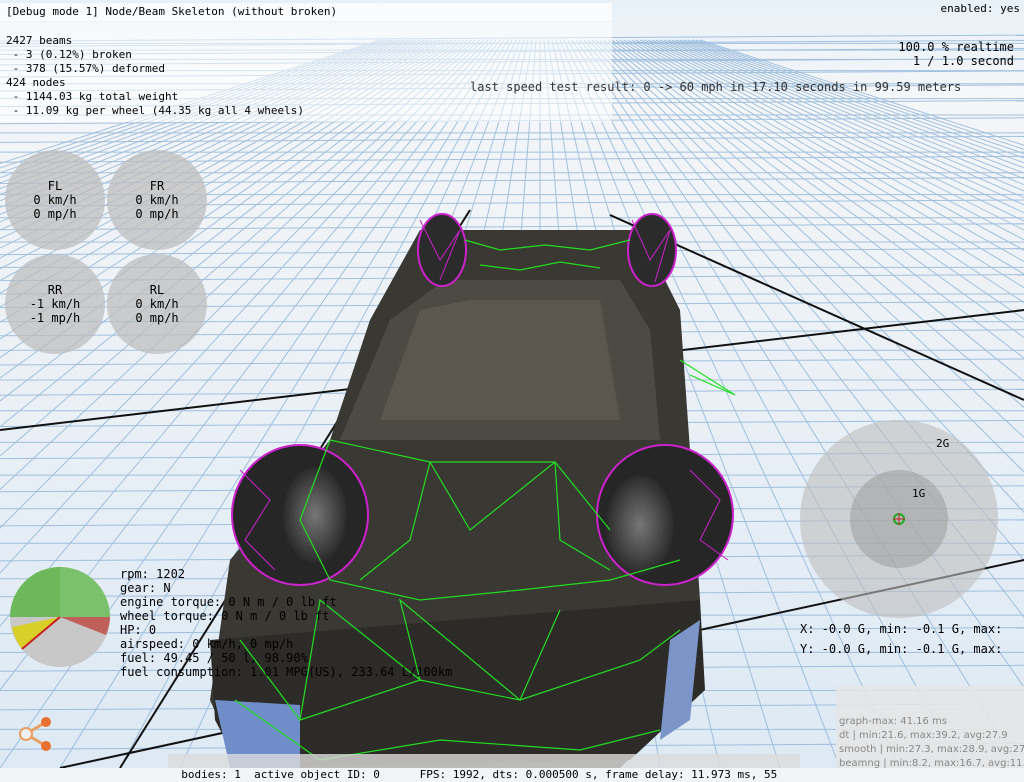 The width and height of the screenshot is (1024, 782). I want to click on airspeed-readout: airspeed: 0 km/h, 0 mp/h, so click(207, 644).